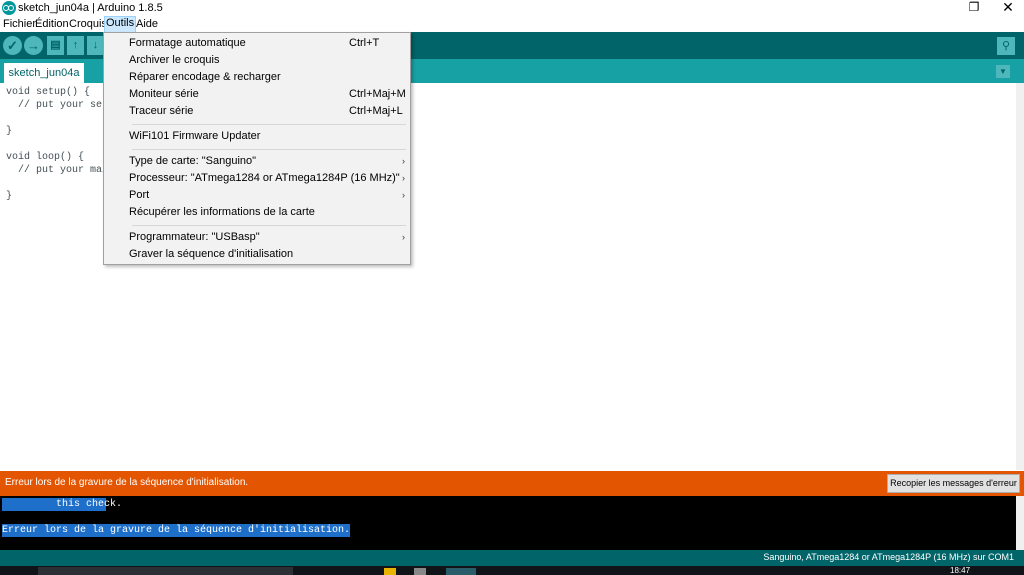 This screenshot has width=1024, height=575. Describe the element at coordinates (461, 571) in the screenshot. I see `arduino-taskbar-icon` at that location.